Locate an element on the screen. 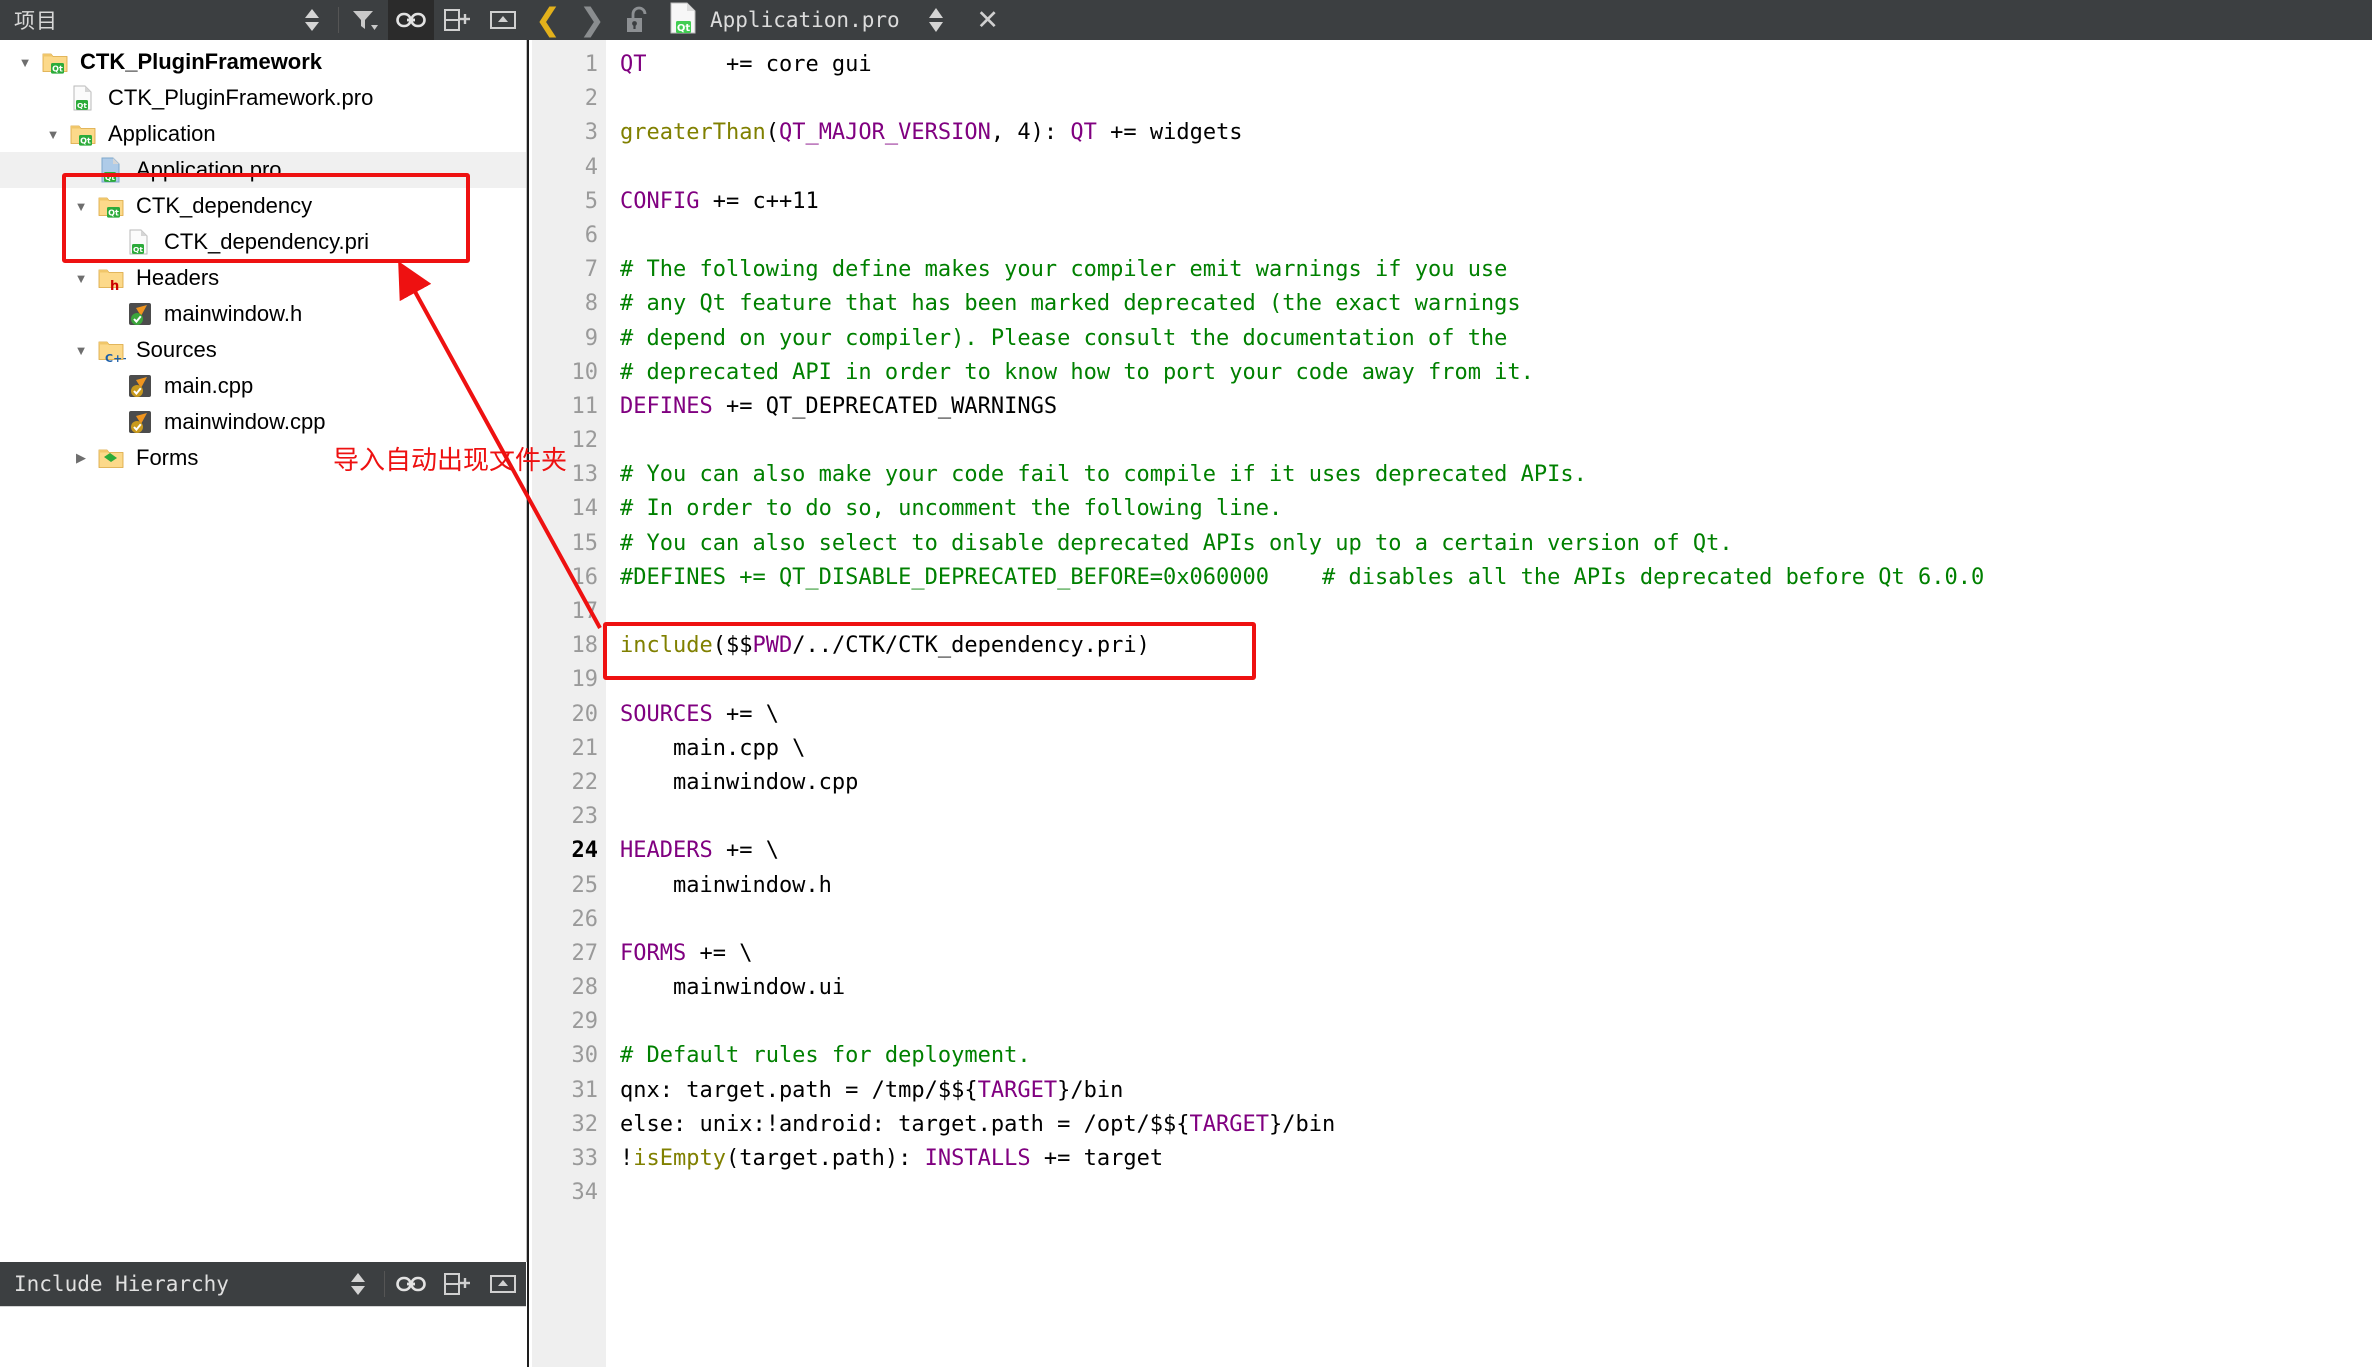  file-tab-application-pro: Qt Application.pro ✕ is located at coordinates (835, 20).